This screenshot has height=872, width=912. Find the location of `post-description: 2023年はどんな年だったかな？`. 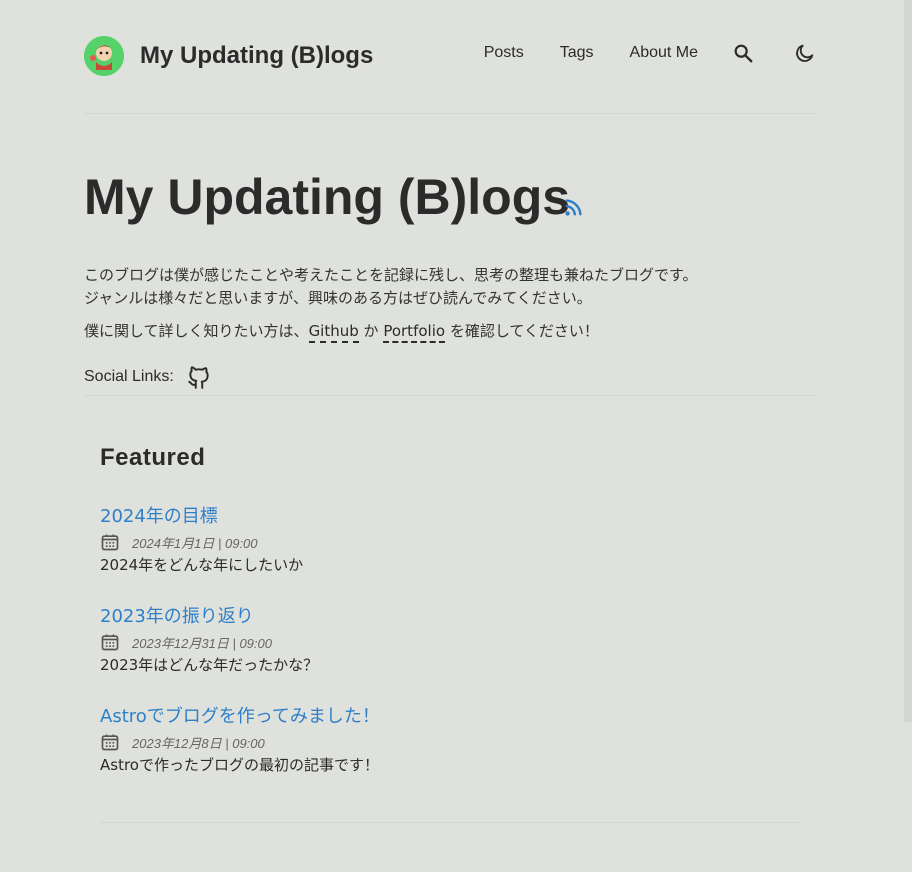

post-description: 2023年はどんな年だったかな？ is located at coordinates (209, 665).